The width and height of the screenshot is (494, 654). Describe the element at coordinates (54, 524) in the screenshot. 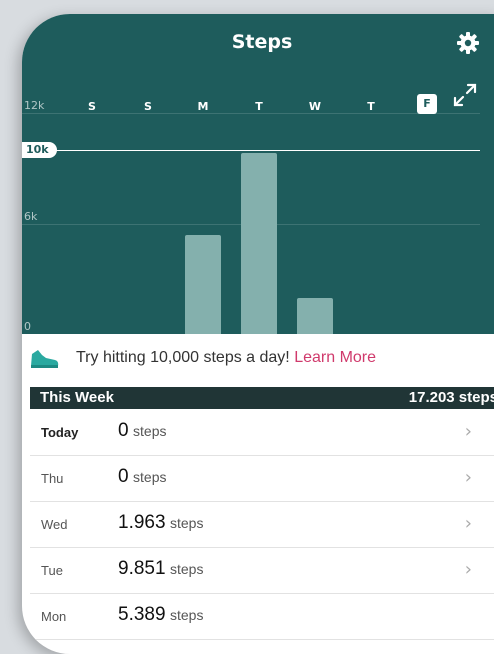

I see `day-row-label: Wed` at that location.